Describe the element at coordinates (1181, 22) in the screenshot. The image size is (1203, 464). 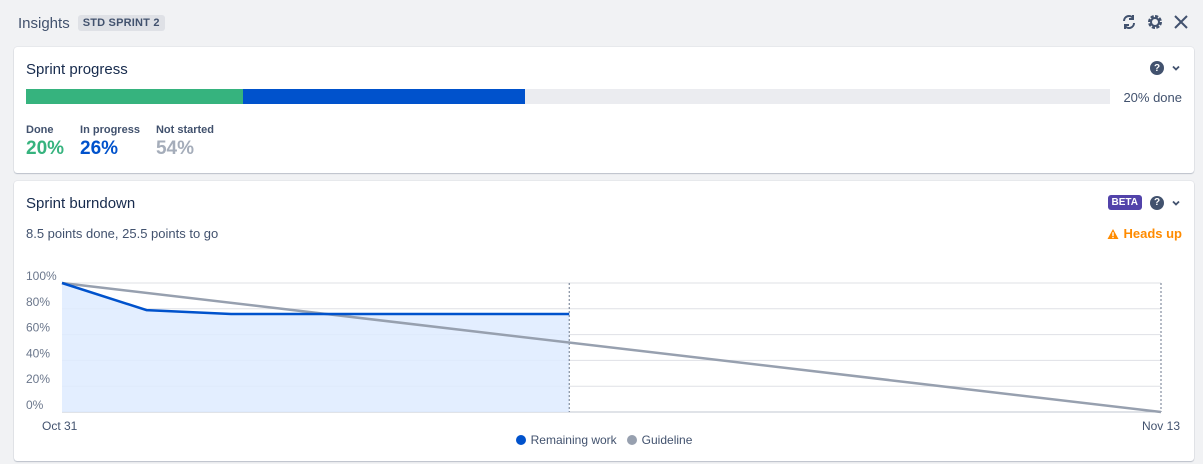
I see `close-icon` at that location.